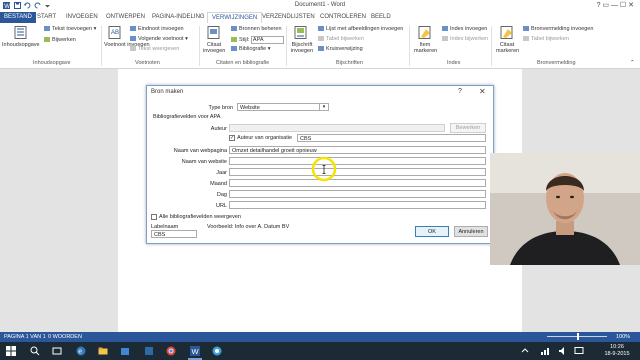  Describe the element at coordinates (323, 107) in the screenshot. I see `chevron-down-icon: ▾` at that location.